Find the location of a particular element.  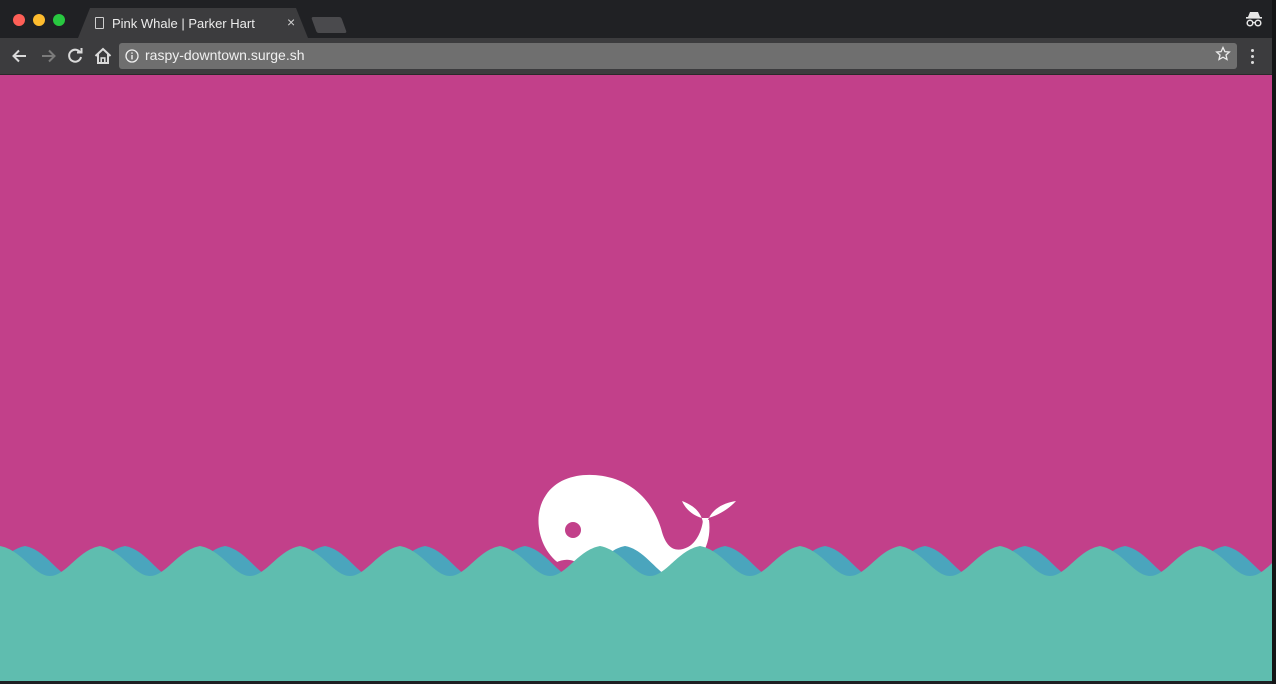

bookmark-star-button is located at coordinates (1223, 56).